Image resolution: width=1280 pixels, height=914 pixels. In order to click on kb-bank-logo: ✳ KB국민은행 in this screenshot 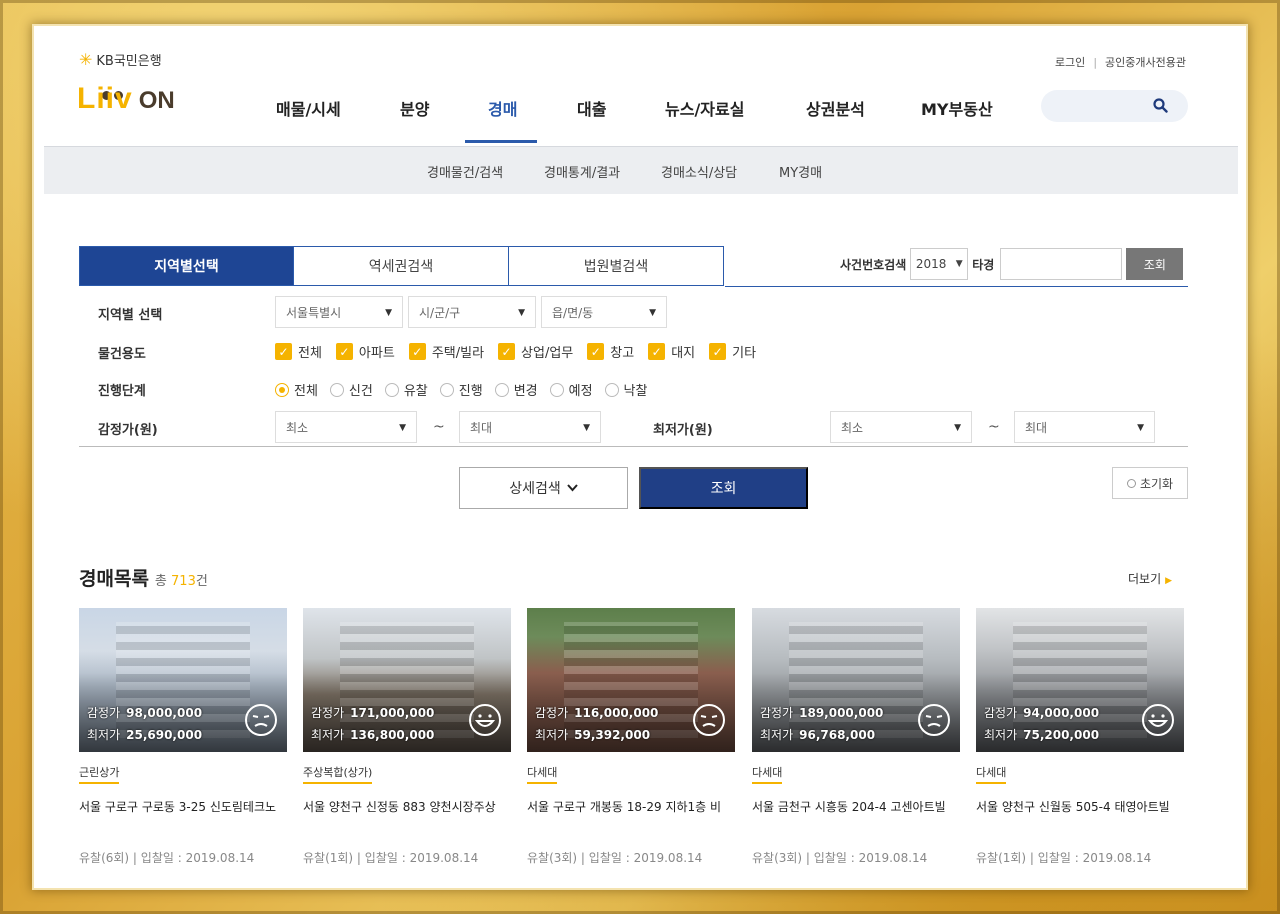, I will do `click(120, 59)`.